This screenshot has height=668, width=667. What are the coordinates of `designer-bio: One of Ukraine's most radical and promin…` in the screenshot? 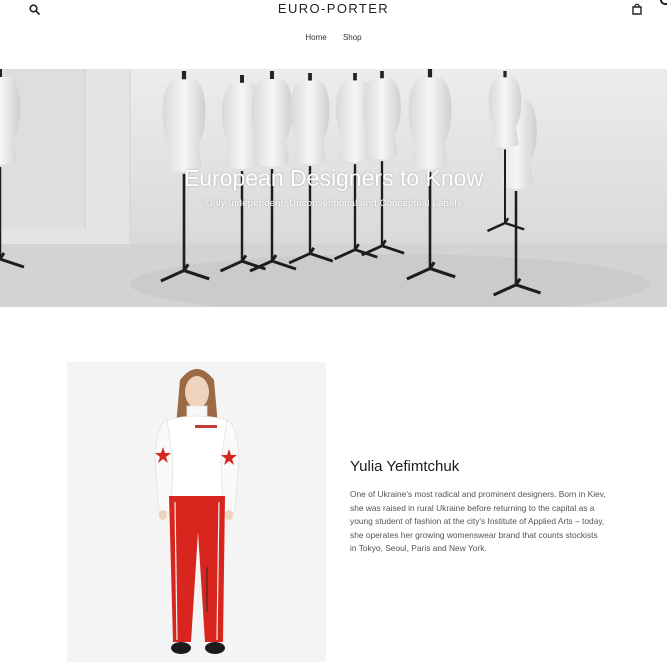 It's located at (478, 521).